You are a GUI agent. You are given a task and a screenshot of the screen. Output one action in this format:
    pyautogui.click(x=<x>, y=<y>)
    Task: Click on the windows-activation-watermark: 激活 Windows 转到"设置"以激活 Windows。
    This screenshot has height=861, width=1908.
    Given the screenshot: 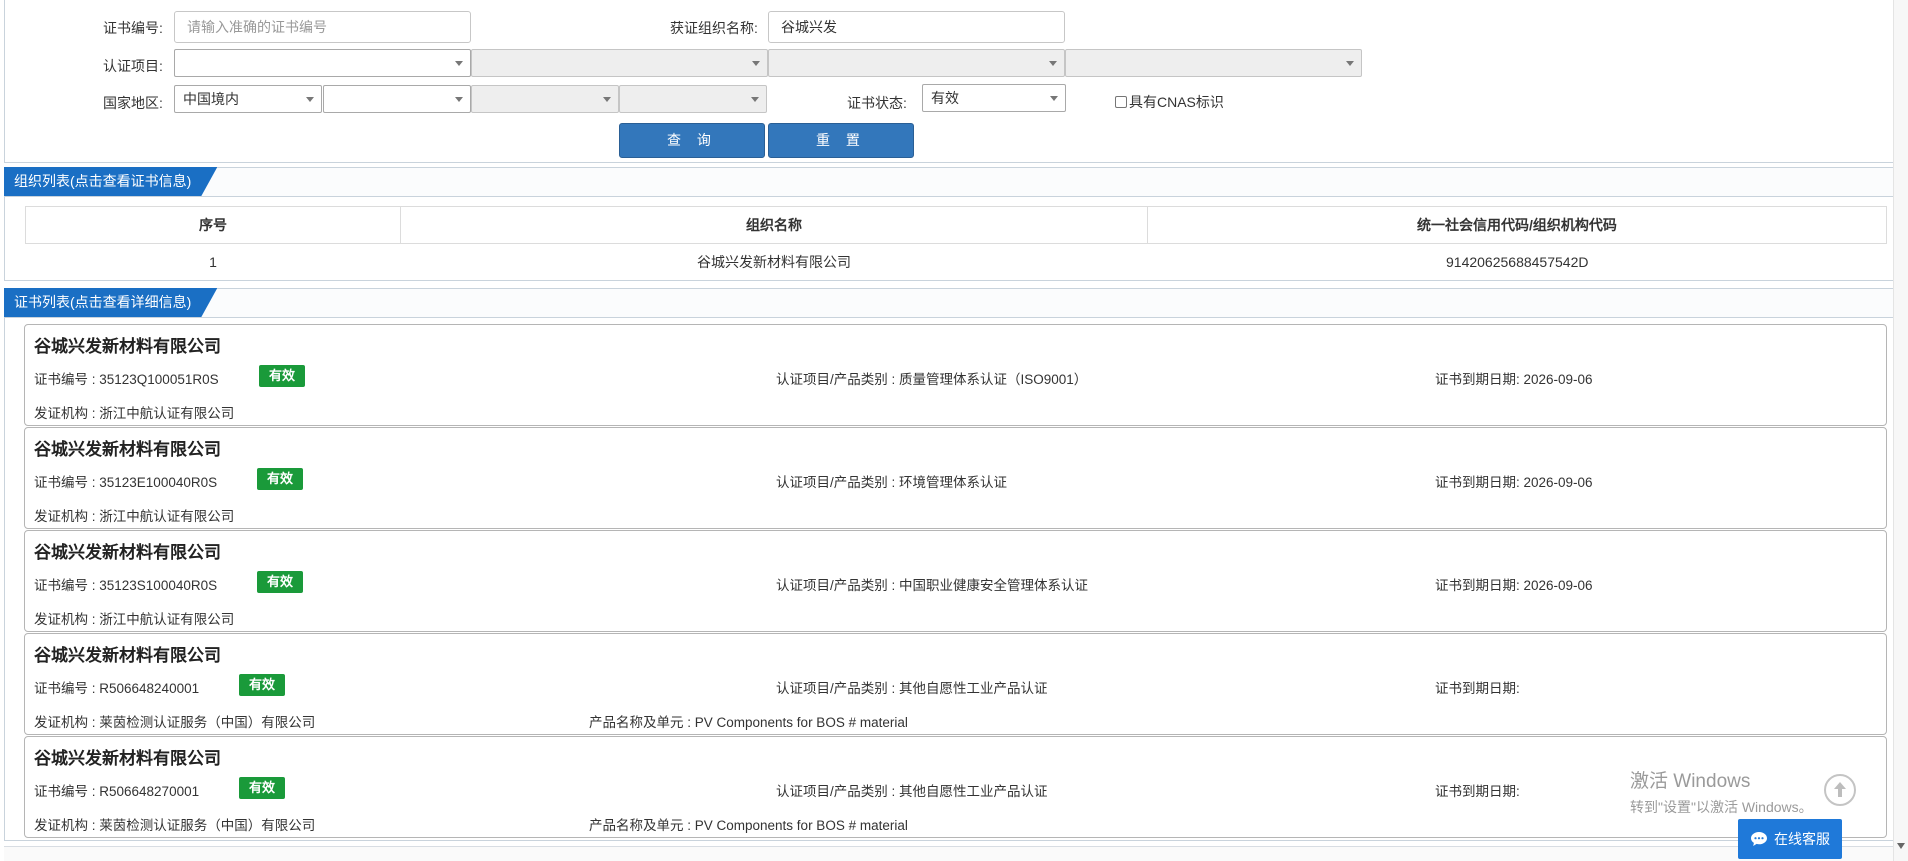 What is the action you would take?
    pyautogui.click(x=1721, y=791)
    